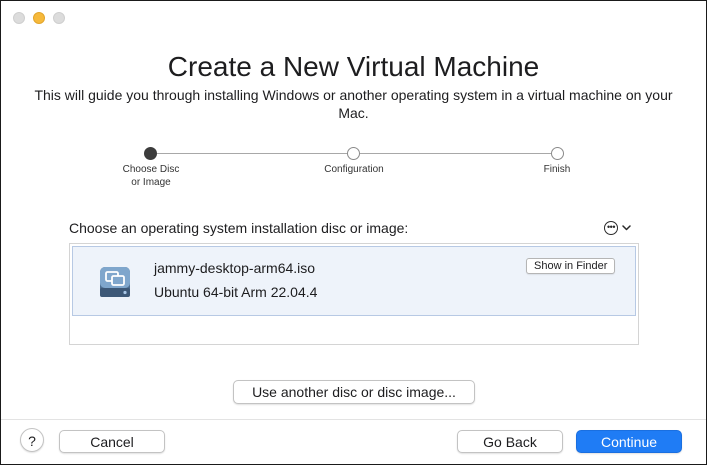  What do you see at coordinates (150, 153) in the screenshot?
I see `step-indicator-choose-disc` at bounding box center [150, 153].